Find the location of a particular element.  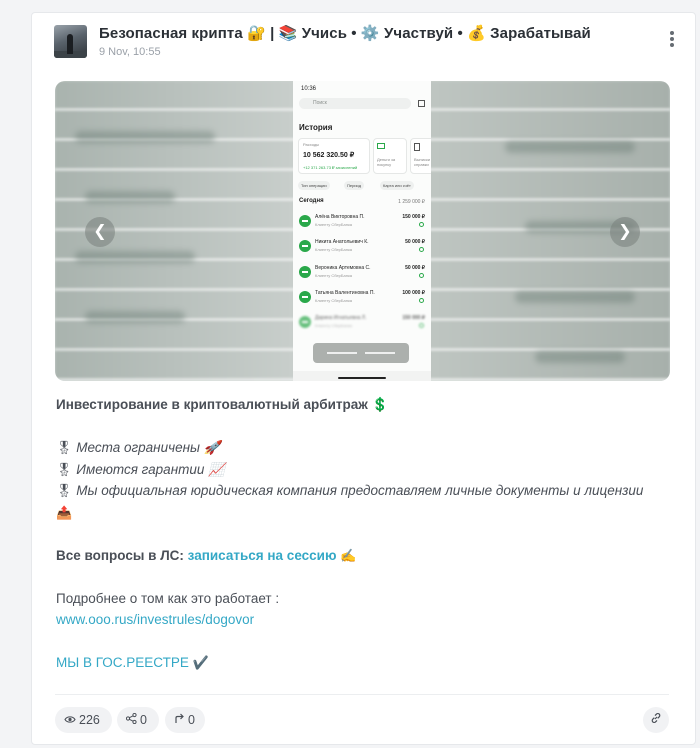

registry-emoji: ✔️ is located at coordinates (200, 662).